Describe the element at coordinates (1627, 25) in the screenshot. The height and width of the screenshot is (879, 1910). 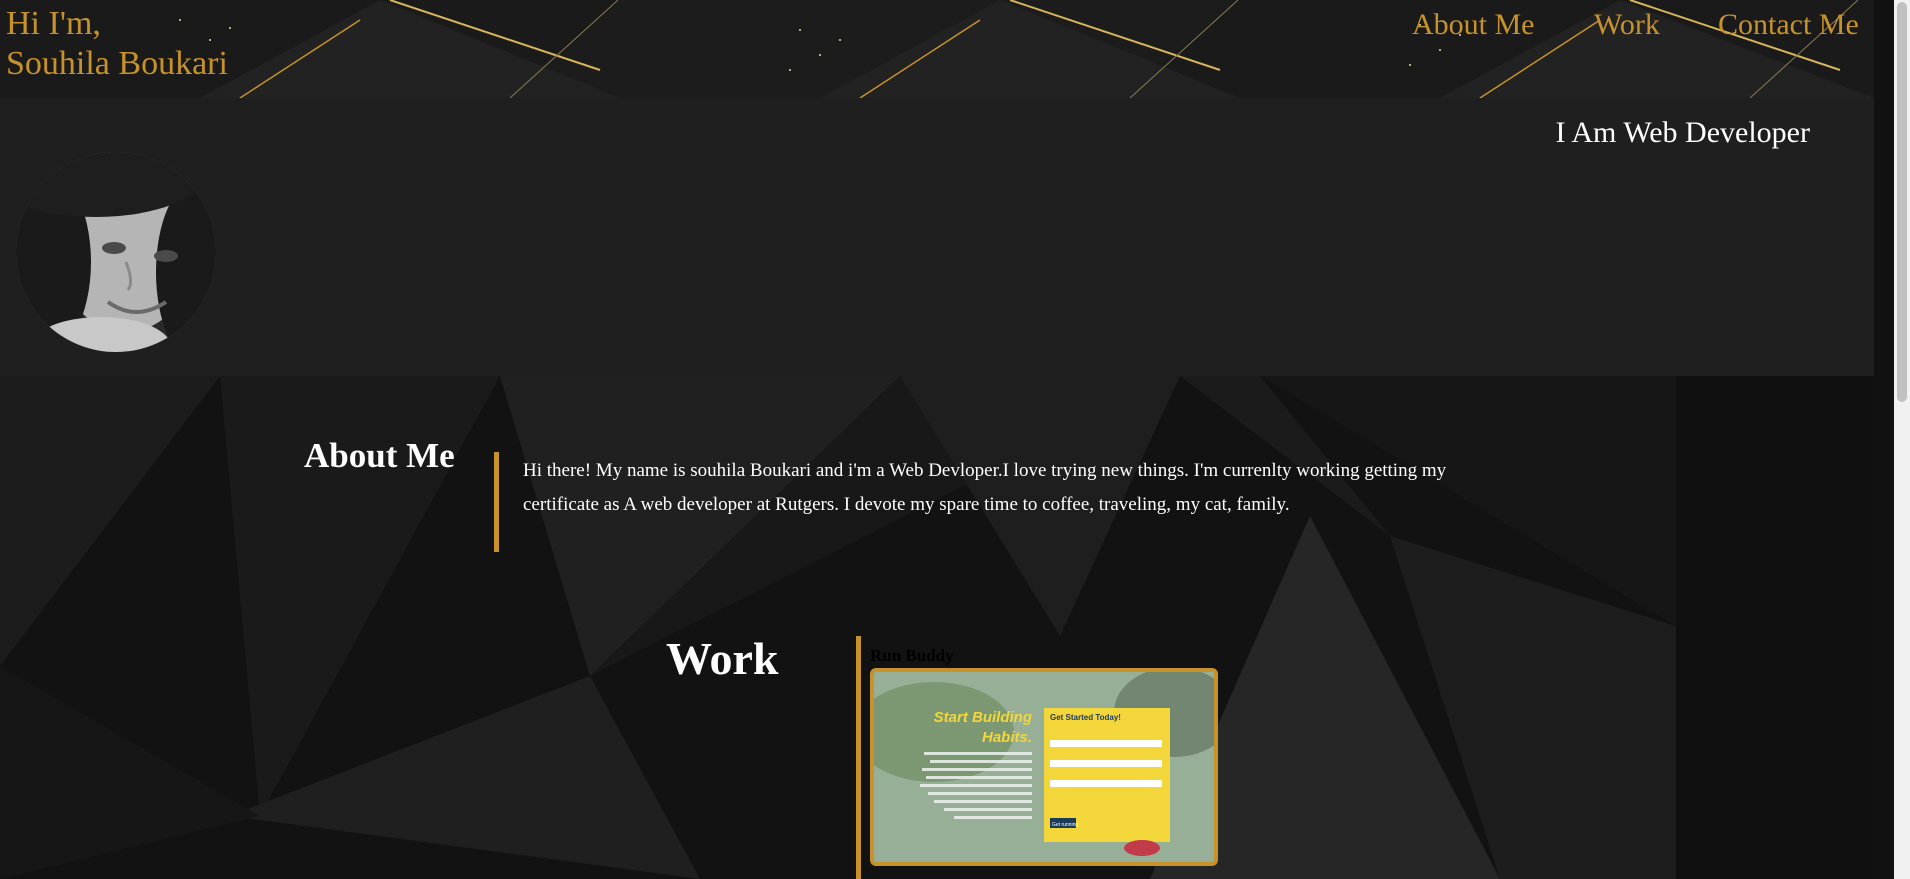
I see `nav-link-work: Work` at that location.